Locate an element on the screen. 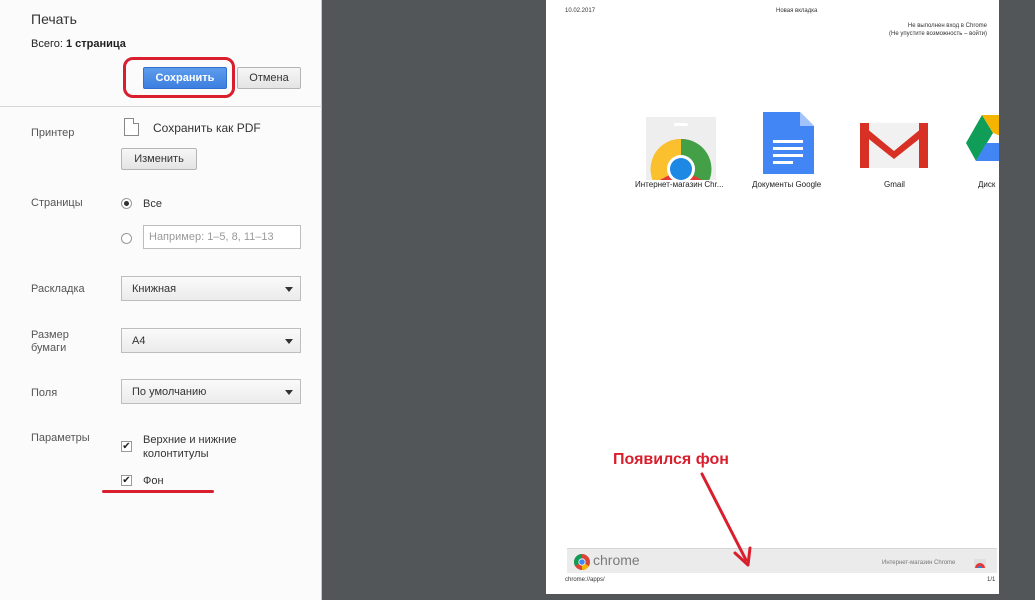 Image resolution: width=1035 pixels, height=600 pixels. options-label: Параметры is located at coordinates (60, 438).